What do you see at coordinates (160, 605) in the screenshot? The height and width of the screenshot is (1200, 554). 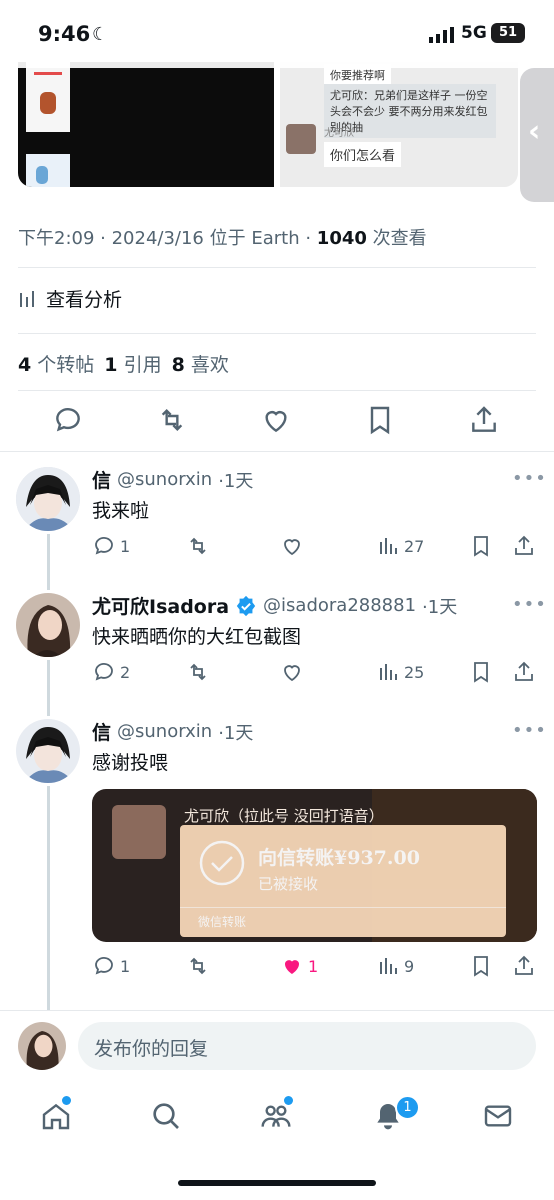 I see `reply-author-name: 尤可欣Isadora` at bounding box center [160, 605].